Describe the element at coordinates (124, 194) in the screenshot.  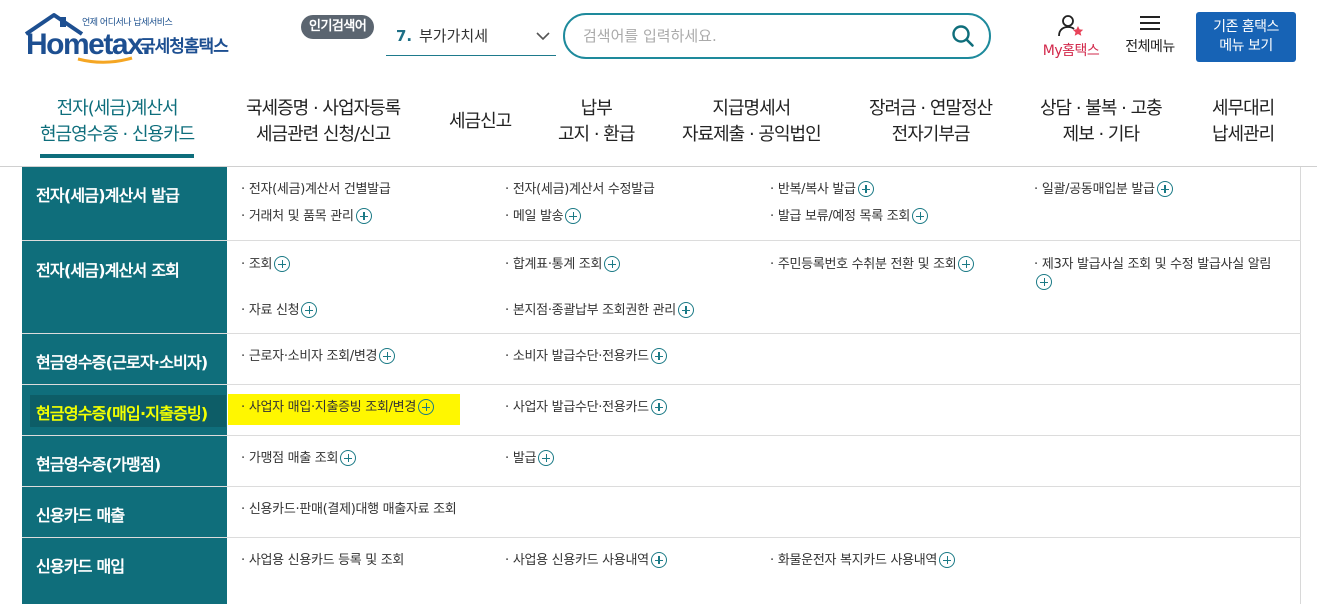
I see `section-title: 전자(세금)계산서 발급` at that location.